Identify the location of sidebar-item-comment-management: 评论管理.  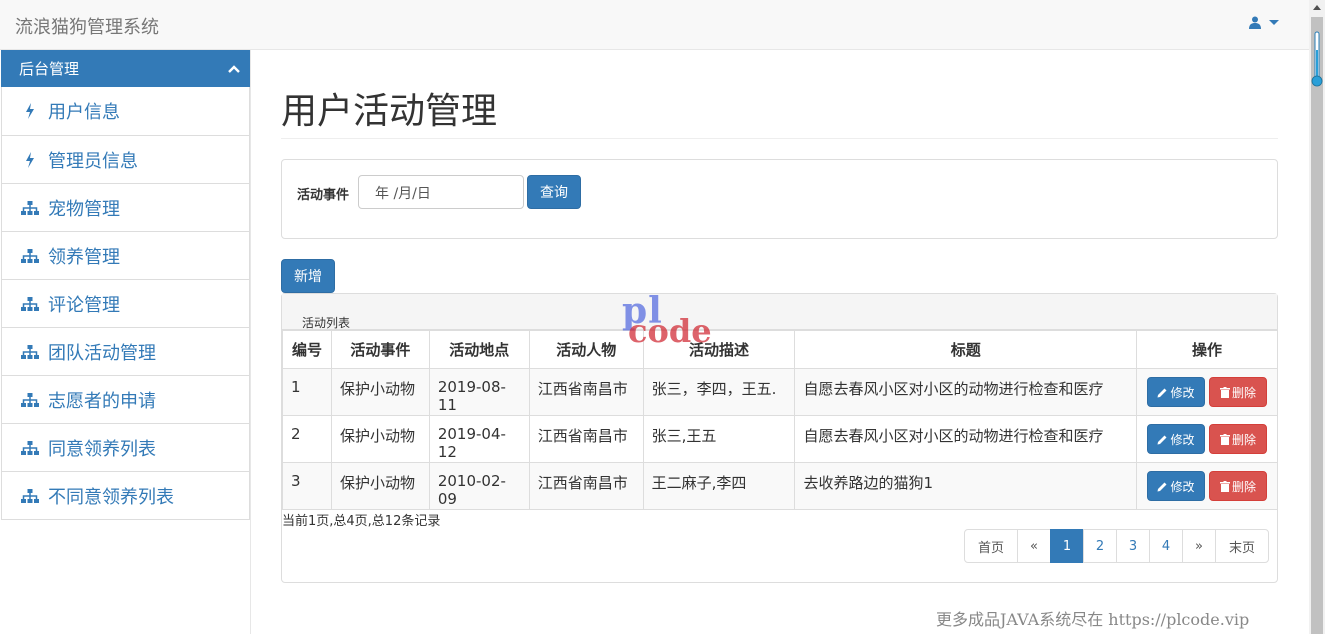
(125, 303).